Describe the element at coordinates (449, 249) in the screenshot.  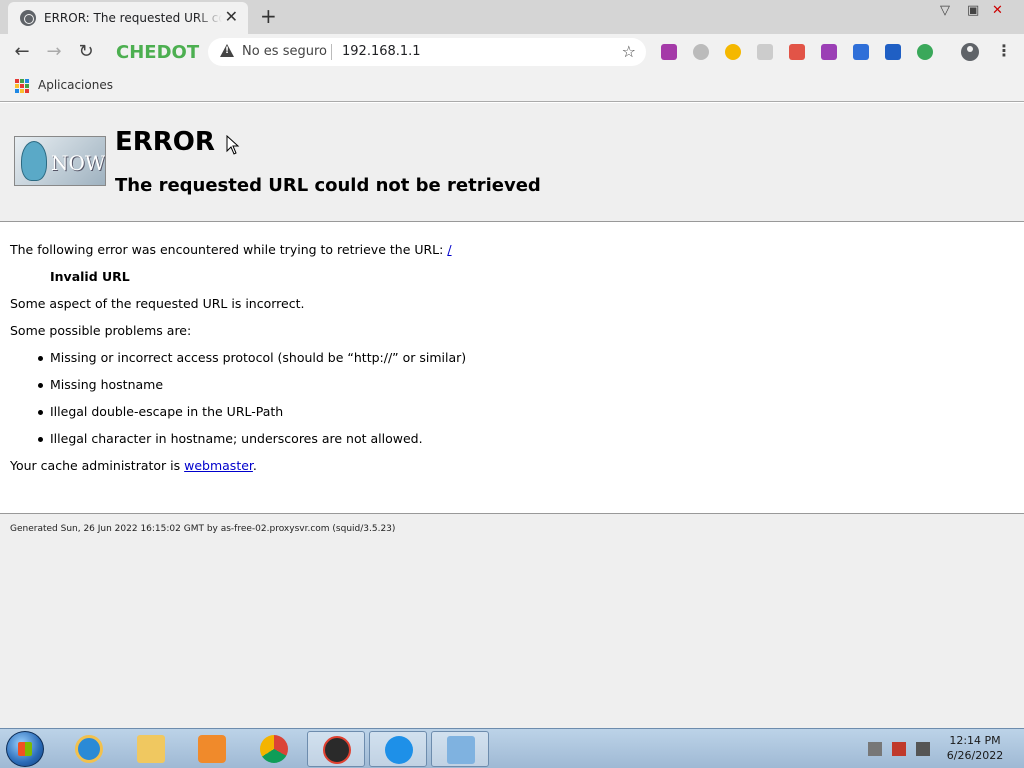
I see `requested-url-link: /` at that location.